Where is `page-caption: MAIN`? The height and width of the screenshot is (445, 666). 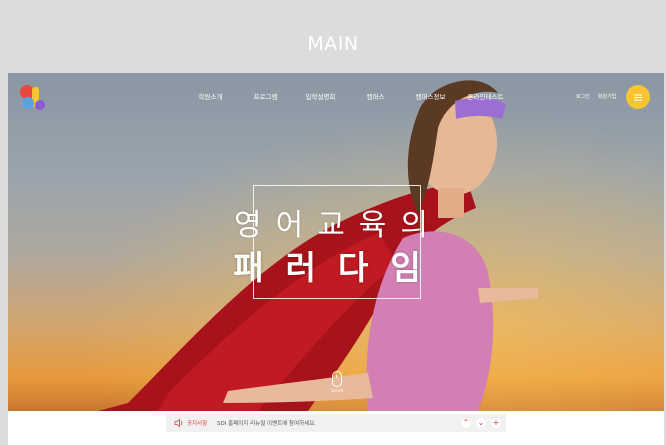 page-caption: MAIN is located at coordinates (333, 44).